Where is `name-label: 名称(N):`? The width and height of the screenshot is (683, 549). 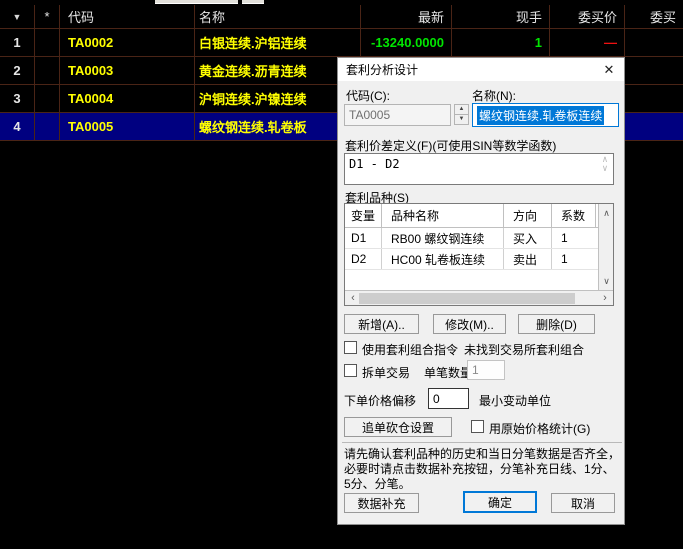
name-label: 名称(N): is located at coordinates (494, 96).